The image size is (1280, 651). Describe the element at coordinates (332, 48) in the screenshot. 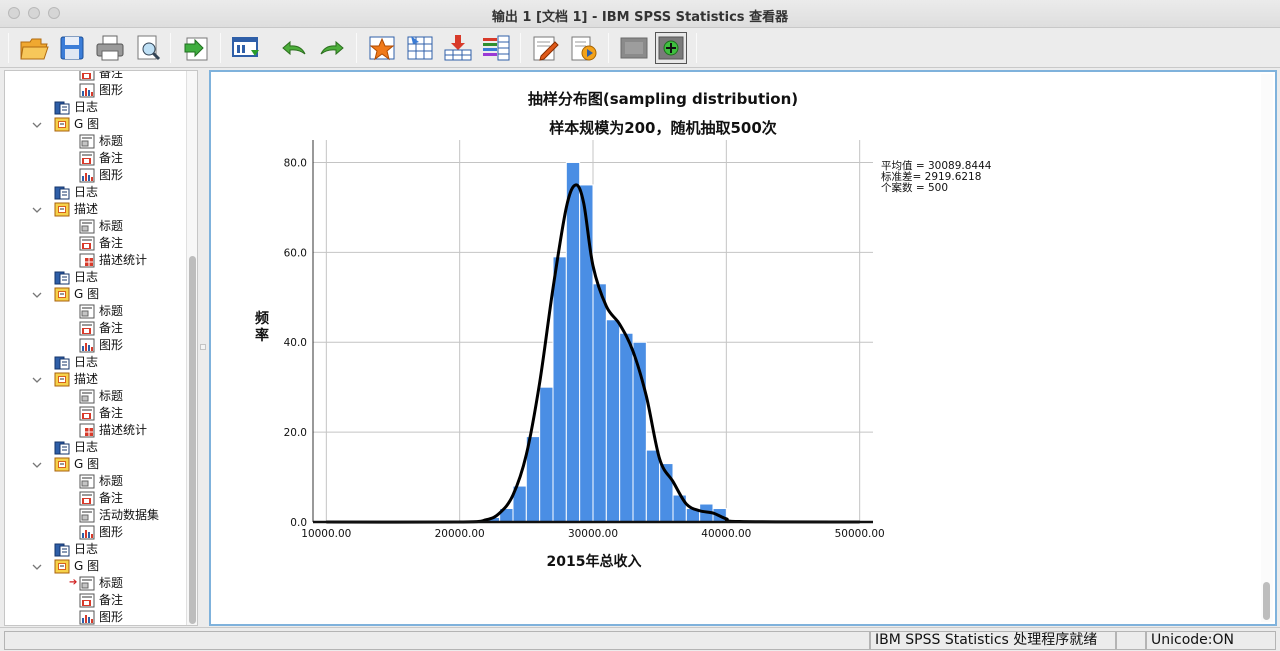

I see `redo-button` at that location.